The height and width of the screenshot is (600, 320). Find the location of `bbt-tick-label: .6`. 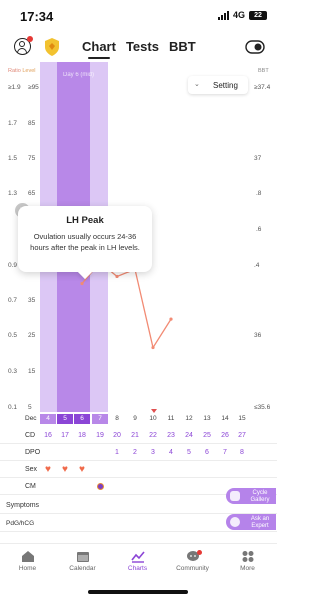

bbt-tick-label: .6 is located at coordinates (259, 229).